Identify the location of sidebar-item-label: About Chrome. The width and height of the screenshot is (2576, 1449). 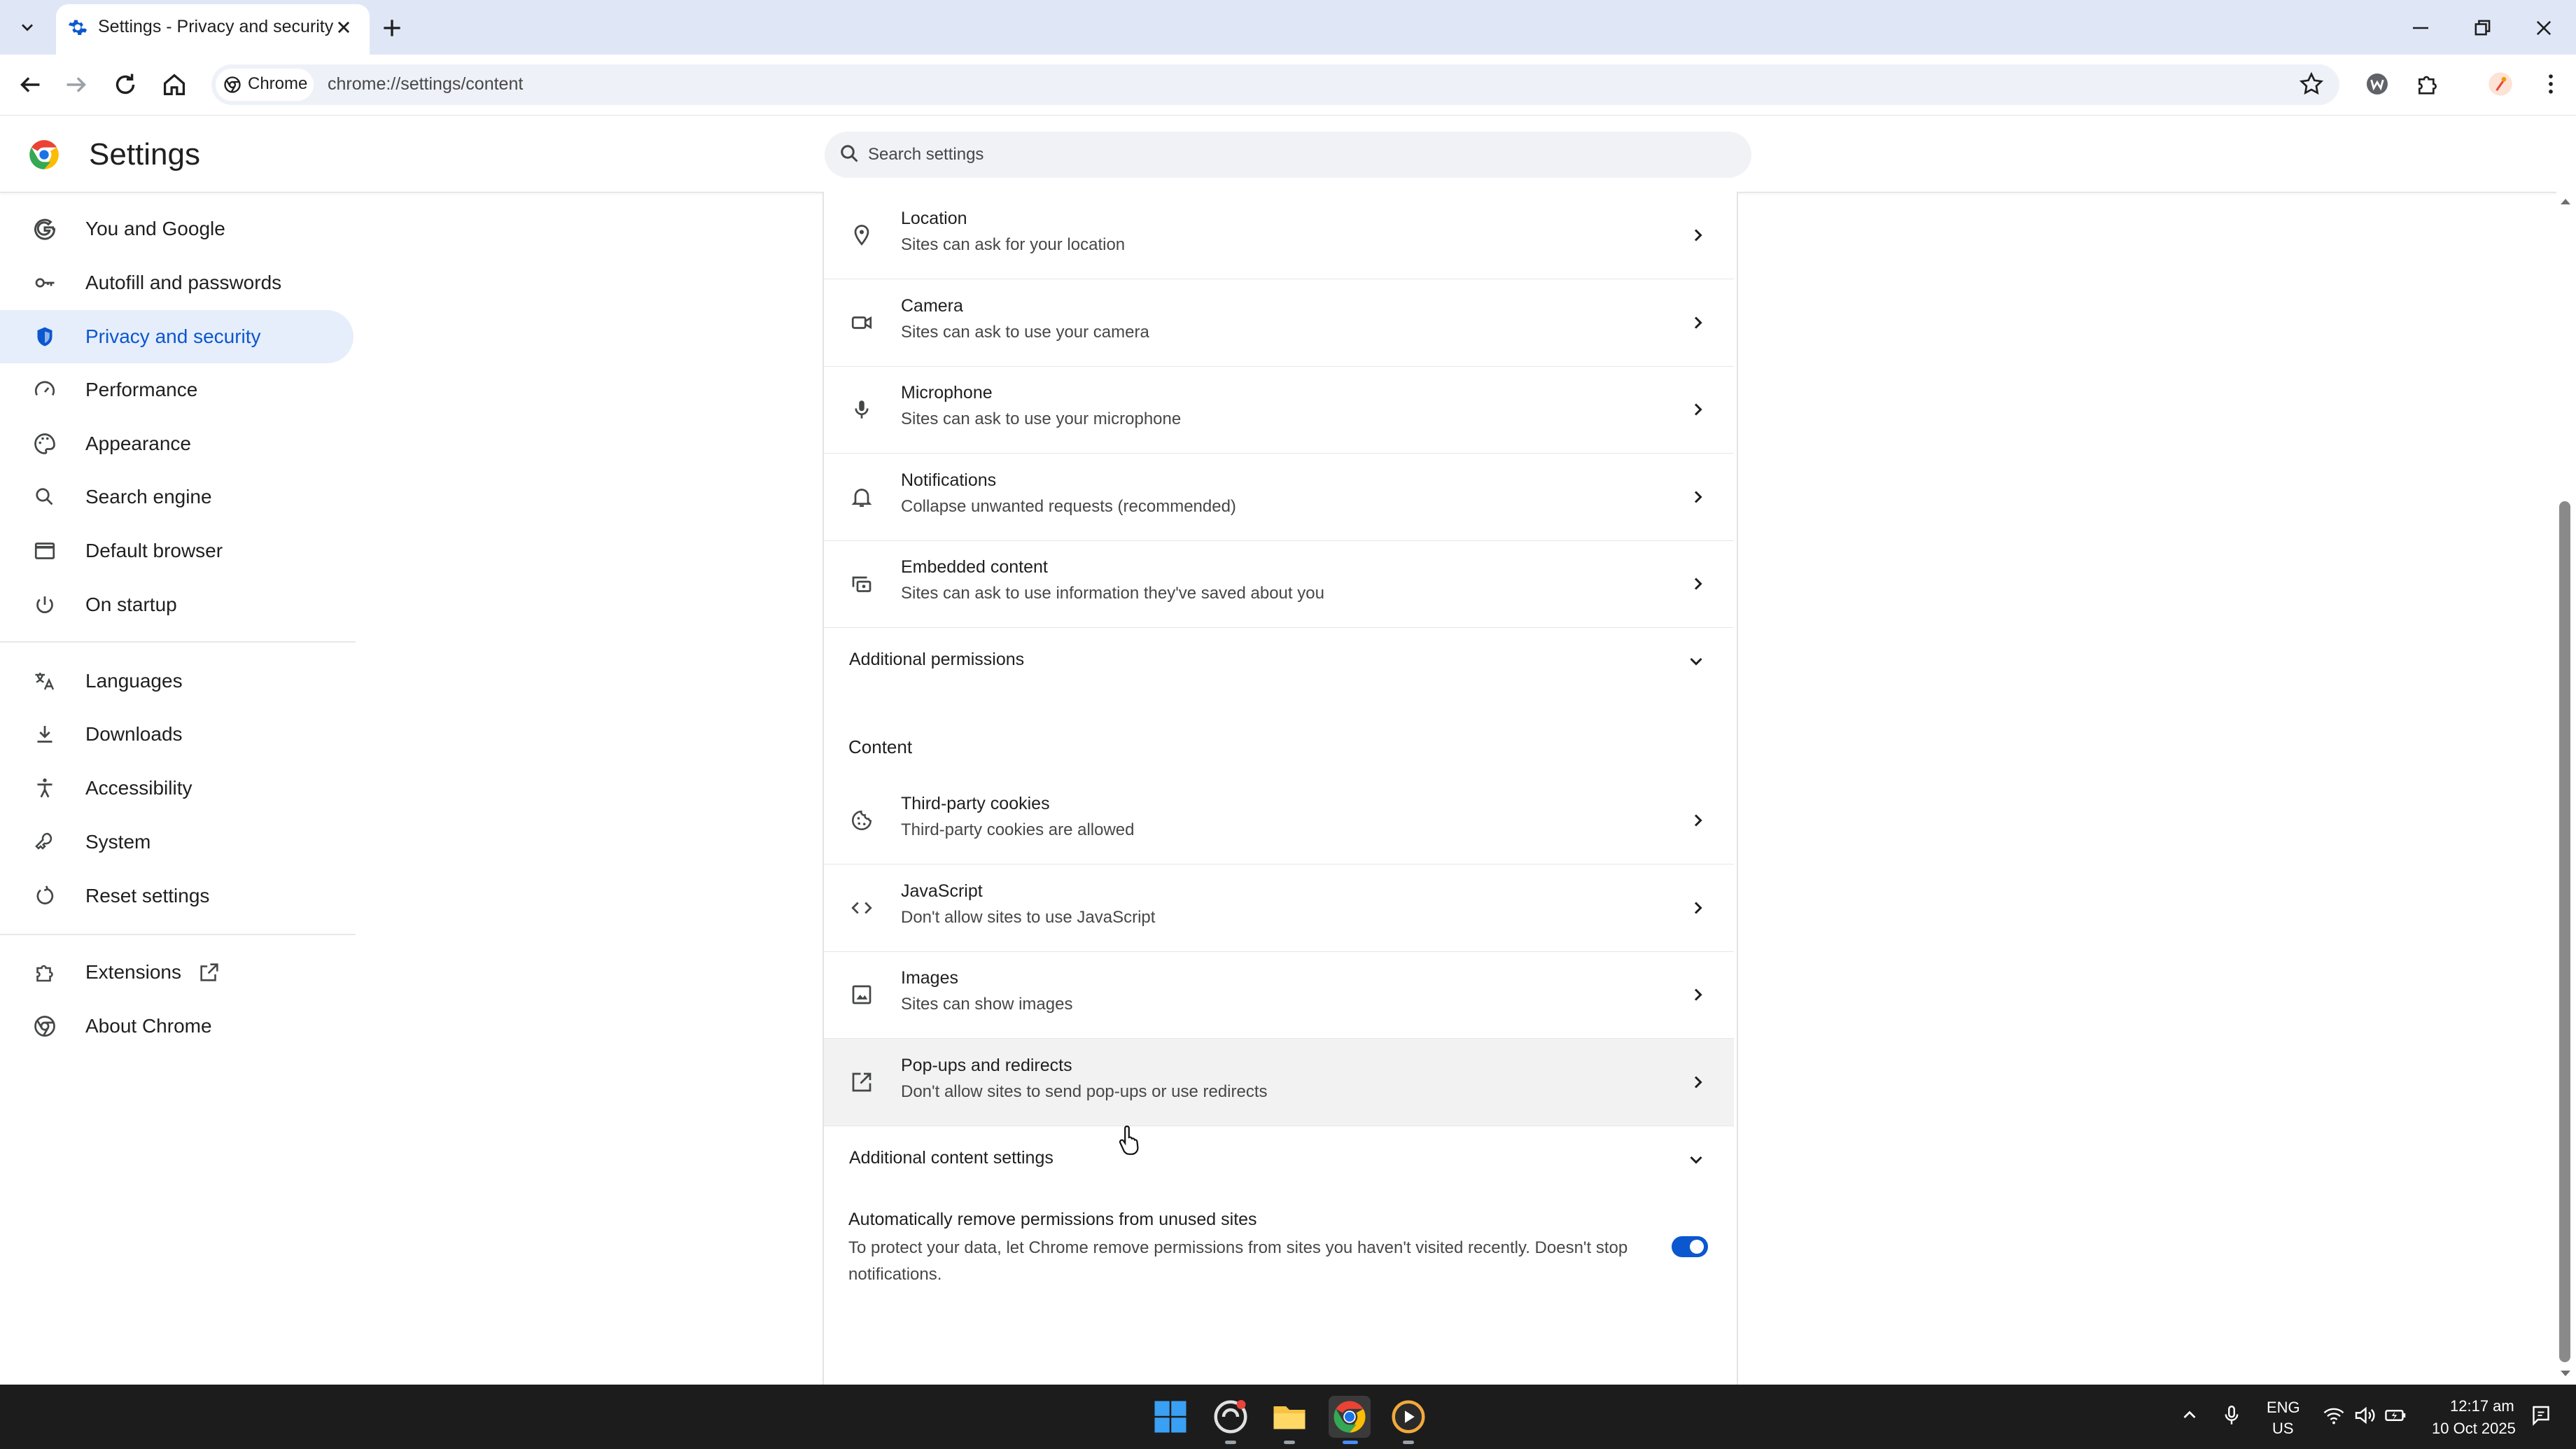
(148, 1026).